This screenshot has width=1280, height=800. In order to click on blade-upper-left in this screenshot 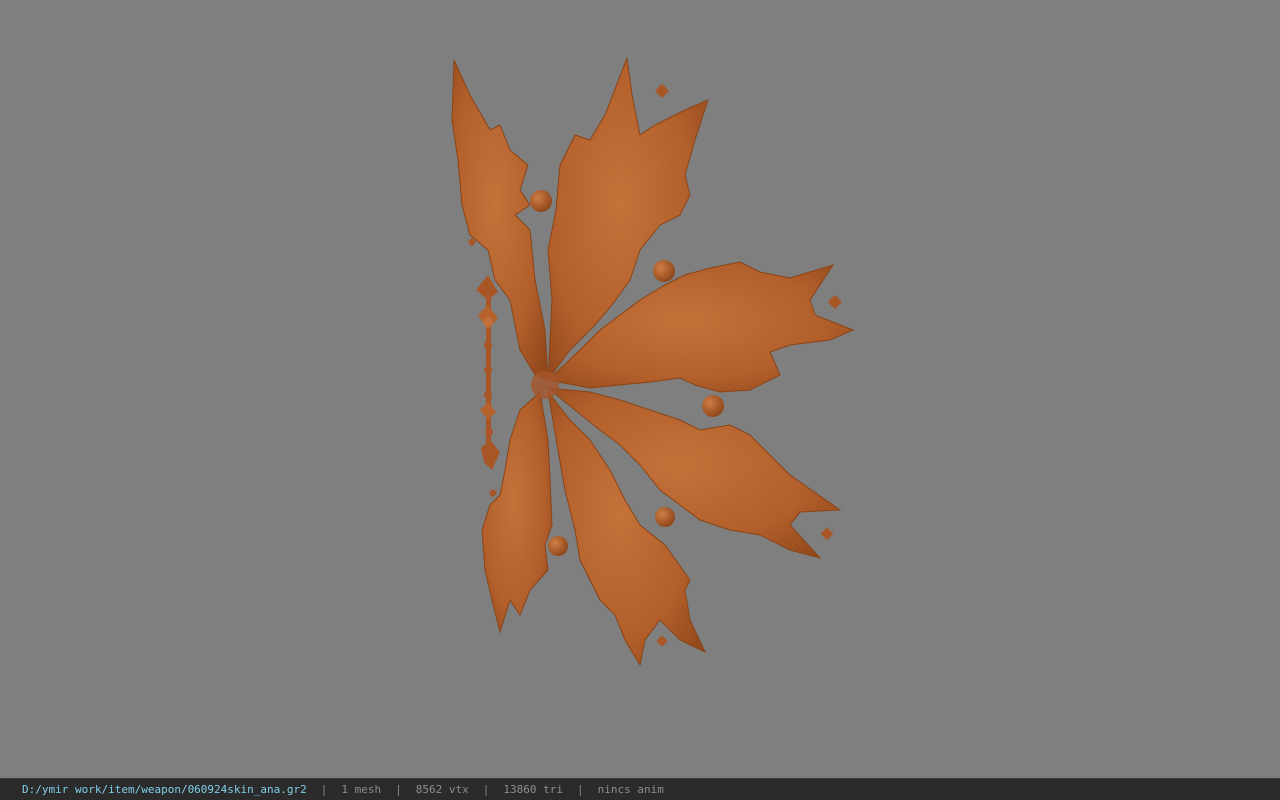, I will do `click(500, 220)`.